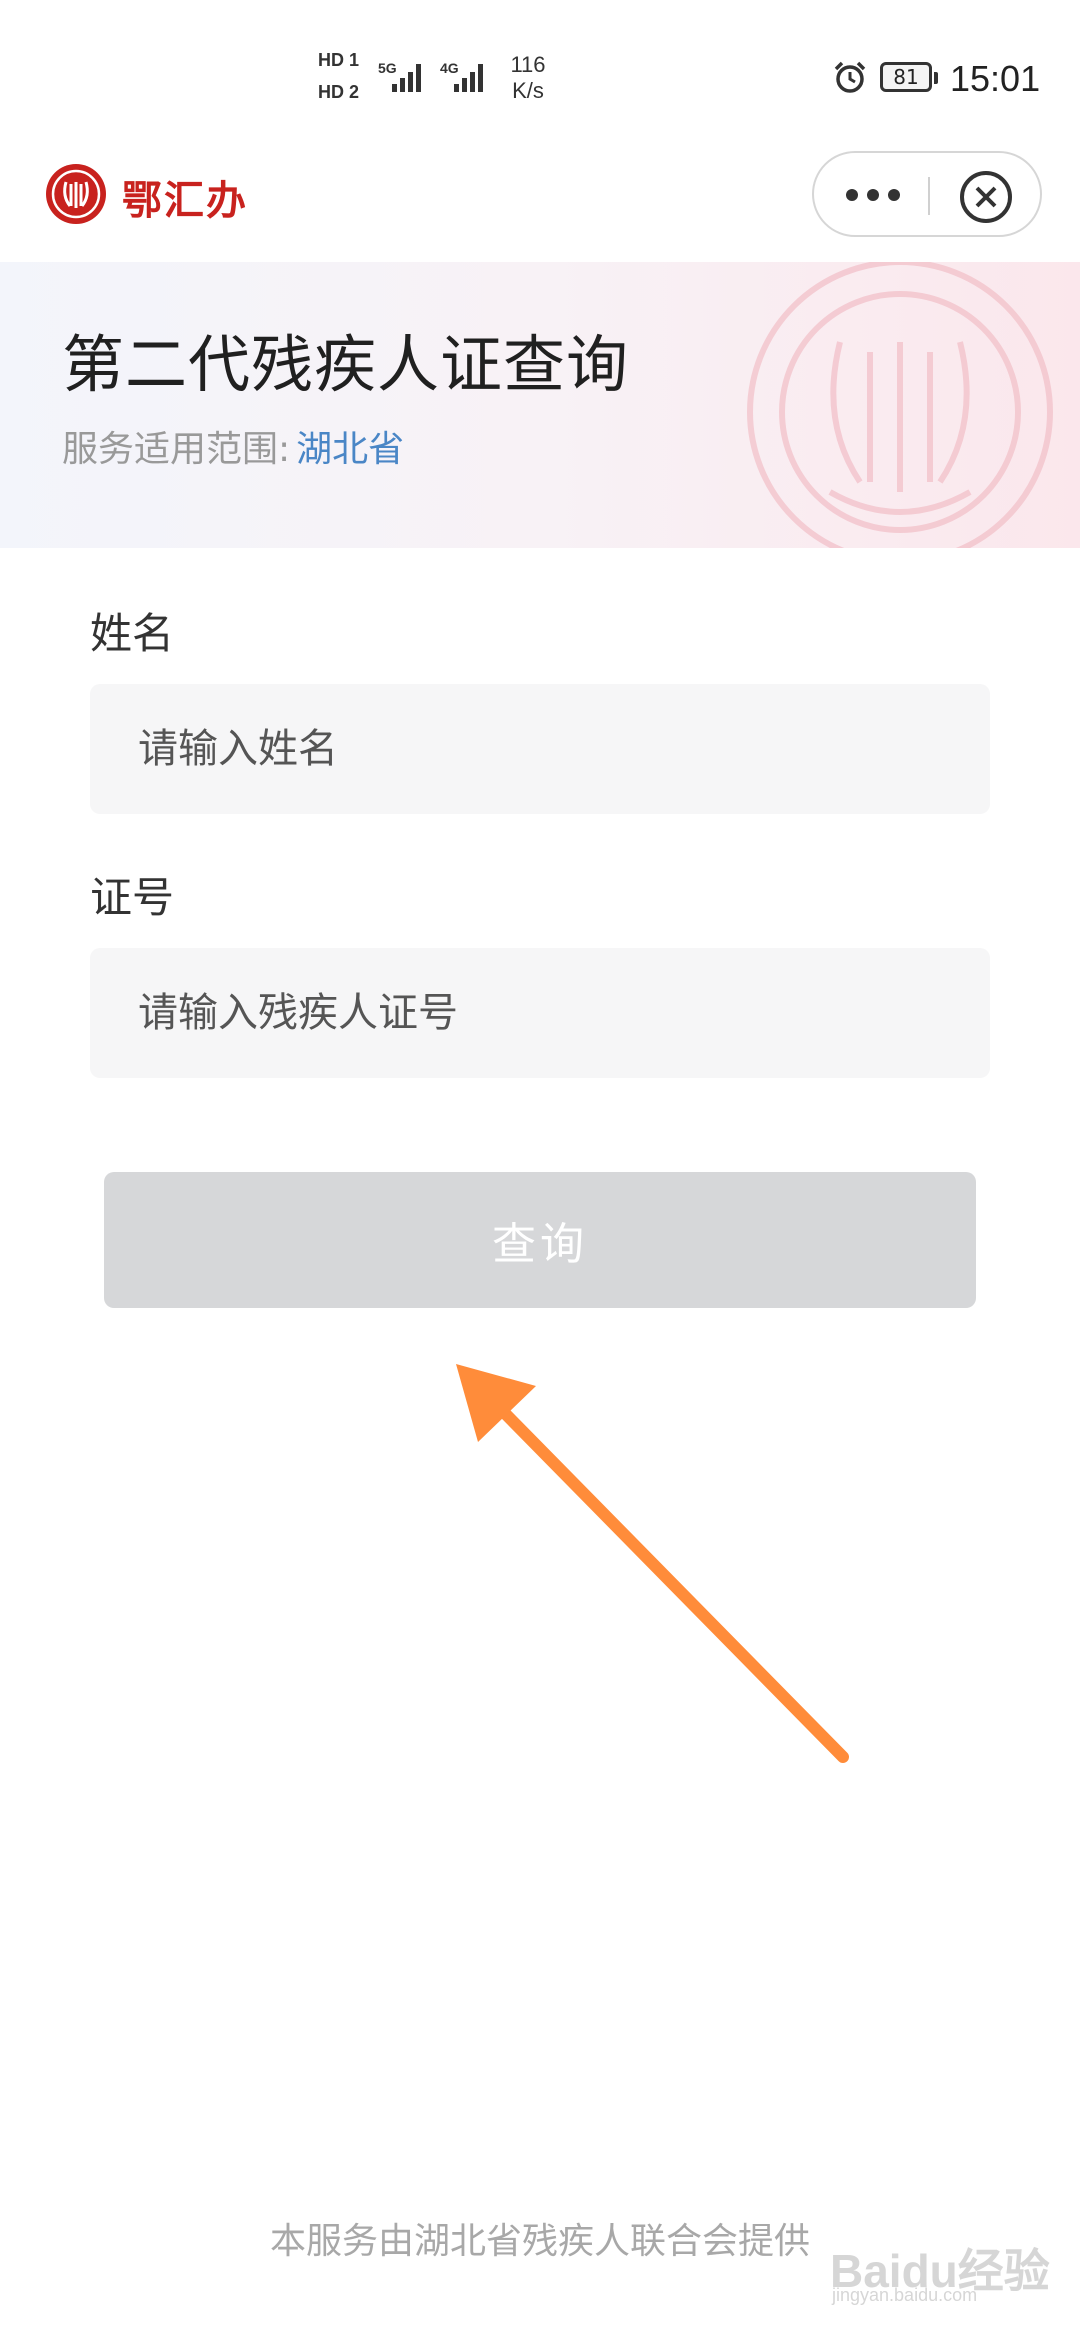 The image size is (1080, 2340). Describe the element at coordinates (900, 405) in the screenshot. I see `banner-emblem-icon` at that location.